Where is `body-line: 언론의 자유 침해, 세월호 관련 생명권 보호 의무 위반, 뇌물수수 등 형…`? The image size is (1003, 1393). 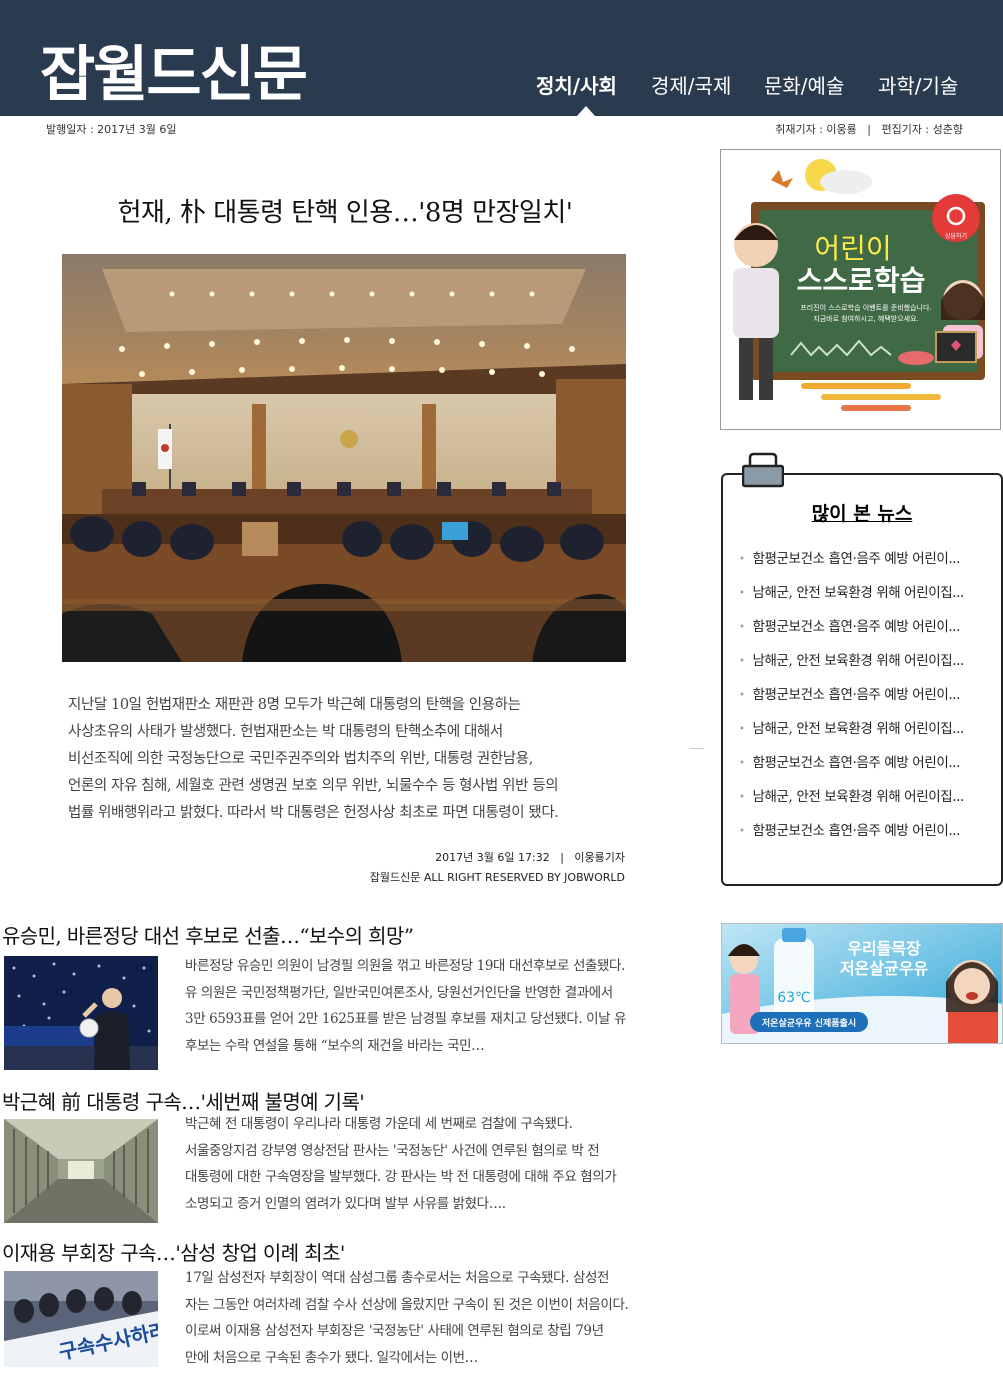 body-line: 언론의 자유 침해, 세월호 관련 생명권 보호 의무 위반, 뇌물수수 등 형… is located at coordinates (313, 786).